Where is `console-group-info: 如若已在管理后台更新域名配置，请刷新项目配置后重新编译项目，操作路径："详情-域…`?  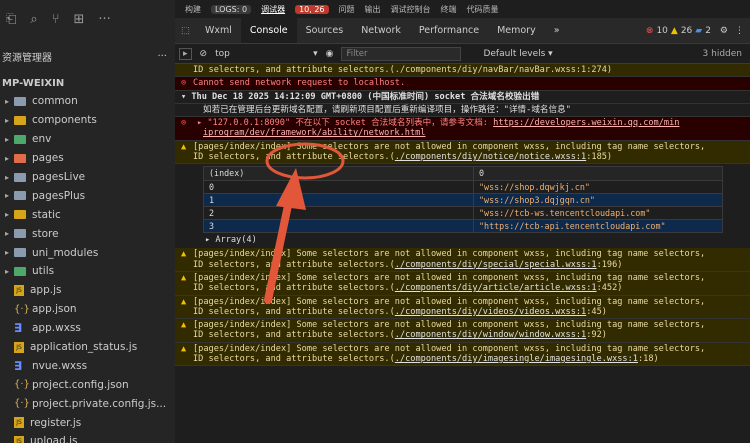 console-group-info: 如若已在管理后台更新域名配置，请刷新项目配置后重新编译项目，操作路径："详情-域… is located at coordinates (462, 111).